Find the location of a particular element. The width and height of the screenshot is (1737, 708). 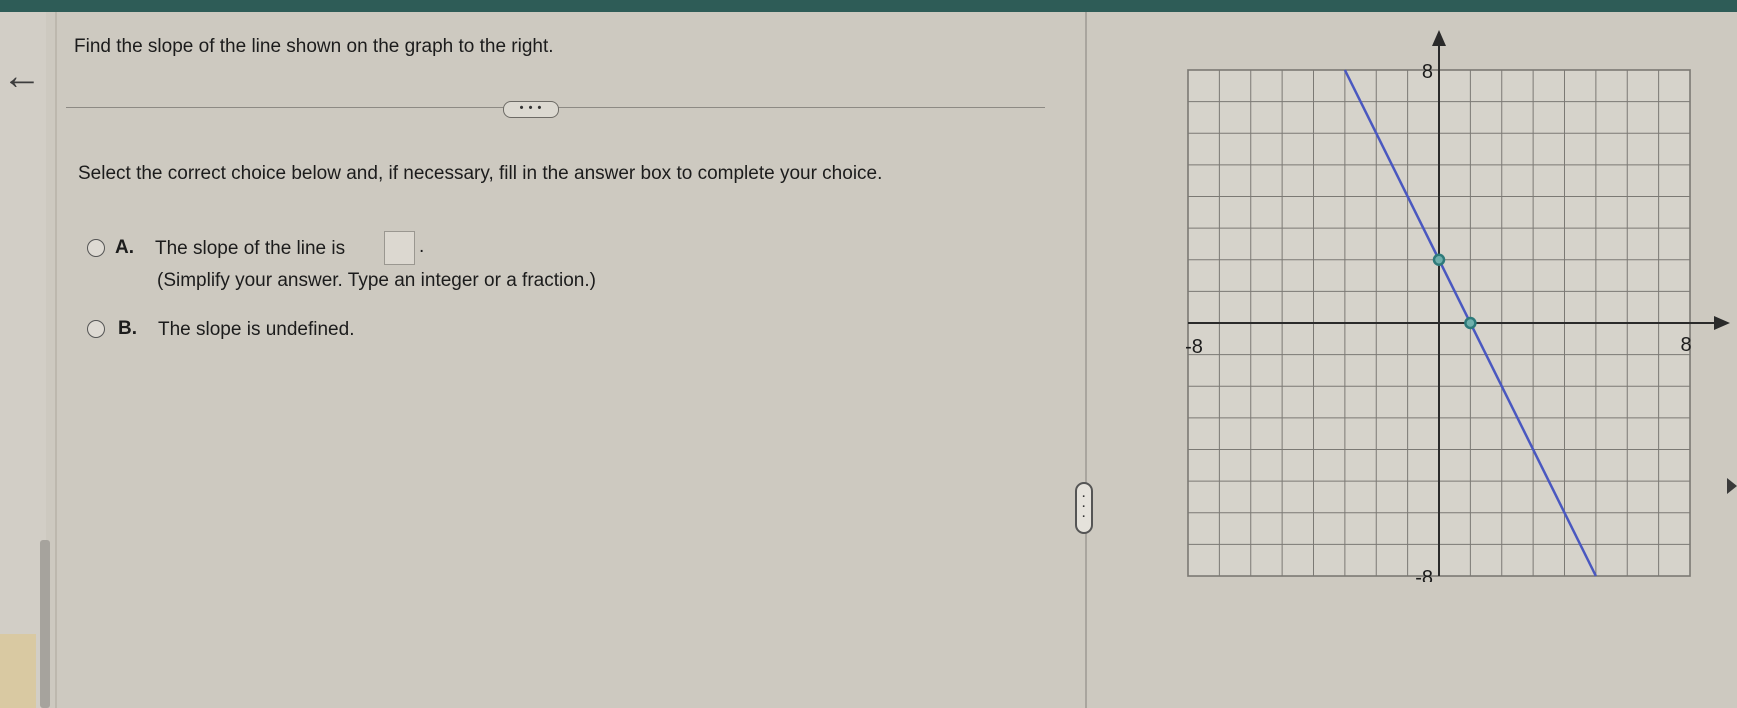

x-axis-arrow-icon is located at coordinates (1722, 323).